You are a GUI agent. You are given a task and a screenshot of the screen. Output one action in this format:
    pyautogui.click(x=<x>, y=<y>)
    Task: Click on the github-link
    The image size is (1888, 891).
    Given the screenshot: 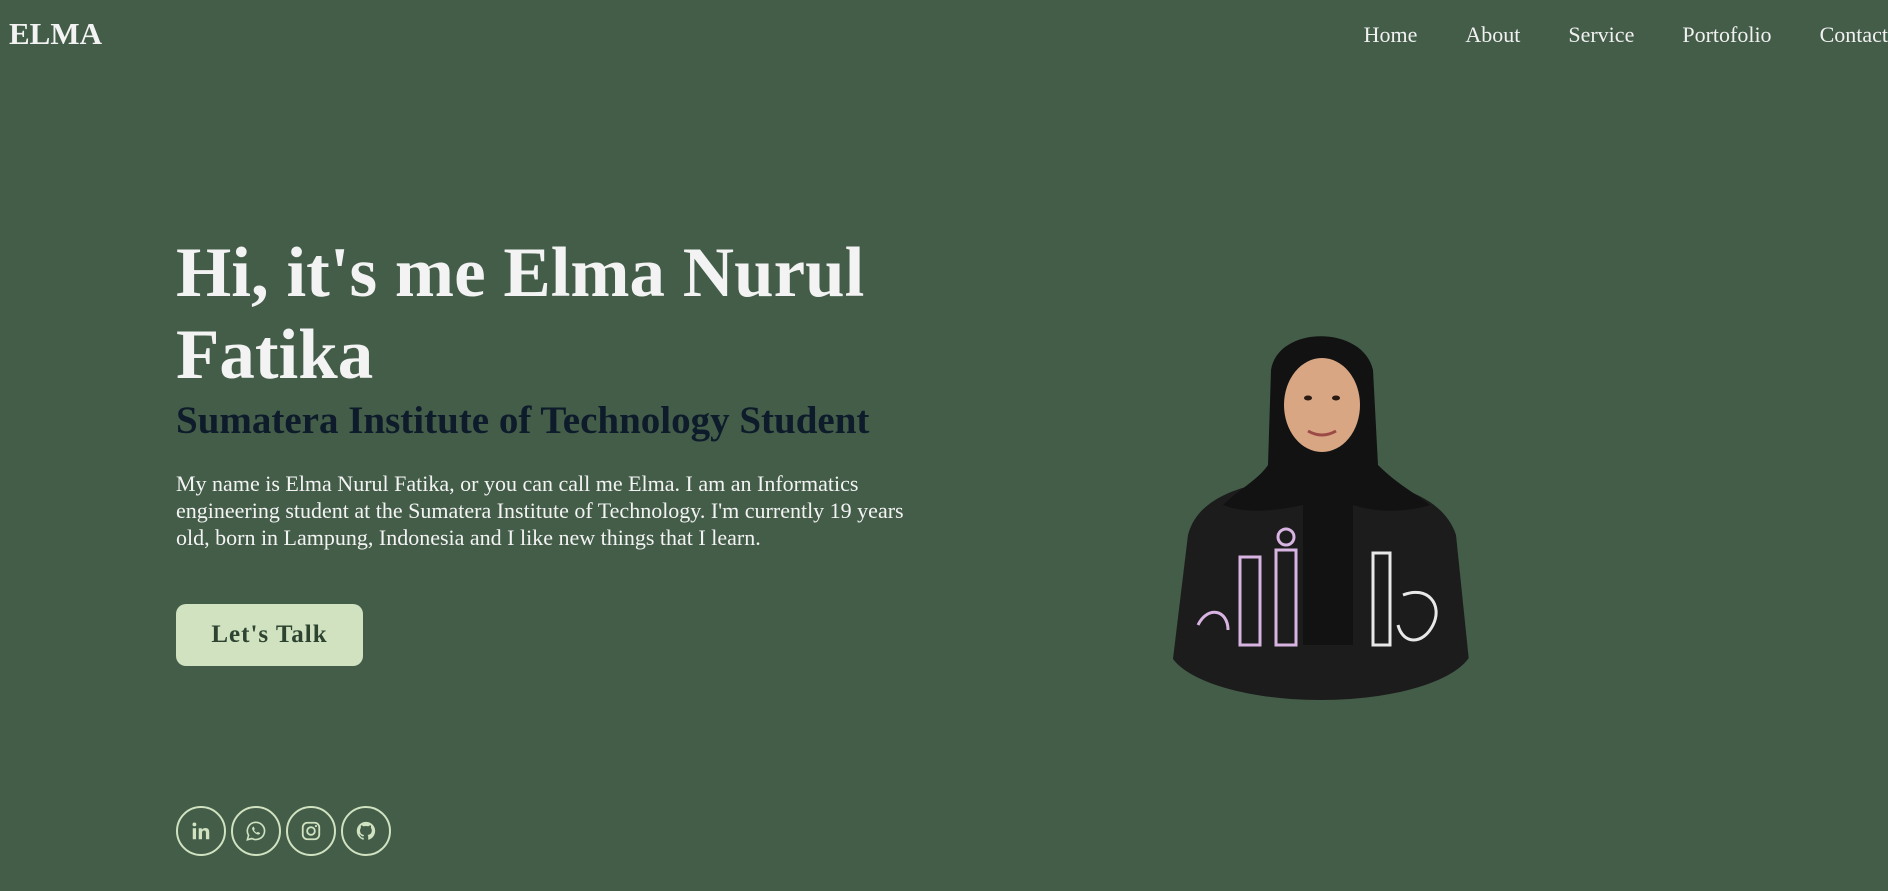 What is the action you would take?
    pyautogui.click(x=366, y=831)
    